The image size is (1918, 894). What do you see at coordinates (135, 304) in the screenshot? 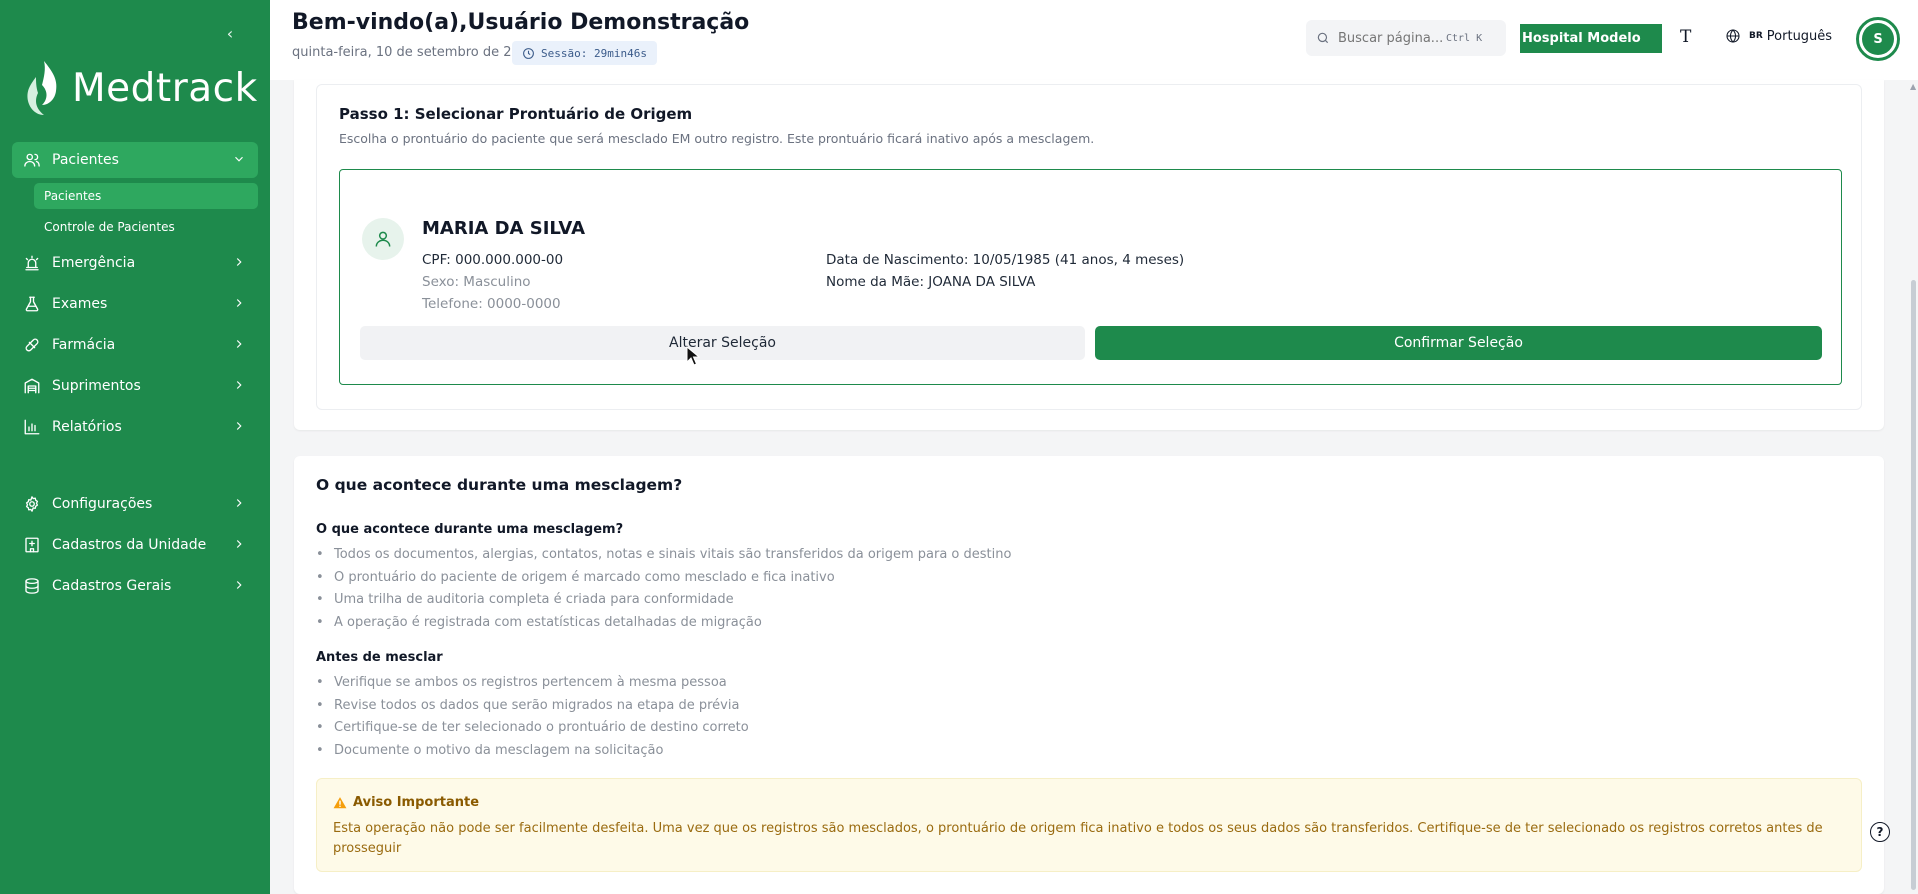
I see `sidebar-item-exames: Exames` at bounding box center [135, 304].